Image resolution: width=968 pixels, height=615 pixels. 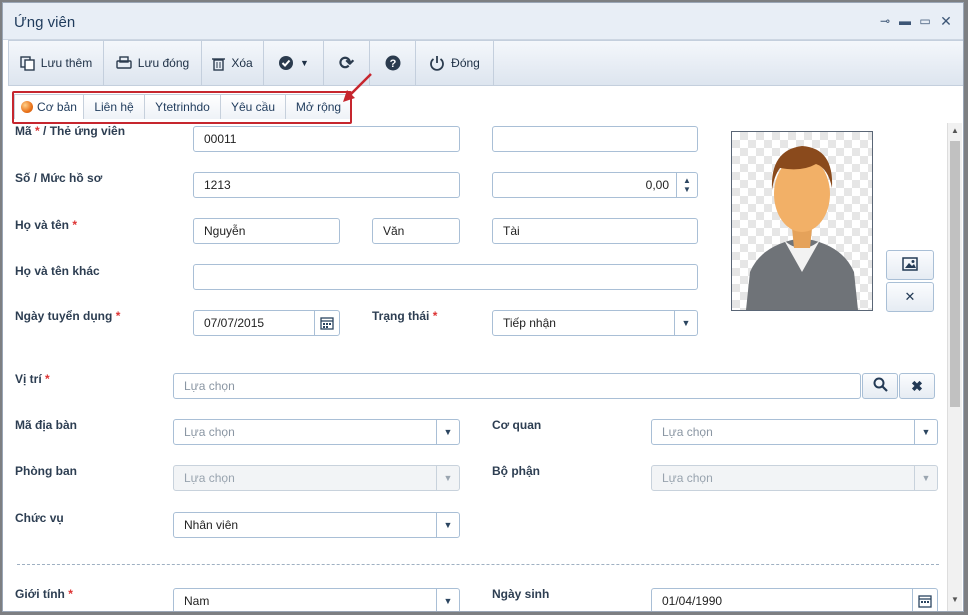 I want to click on area-label: Mã địa bàn, so click(x=46, y=425).